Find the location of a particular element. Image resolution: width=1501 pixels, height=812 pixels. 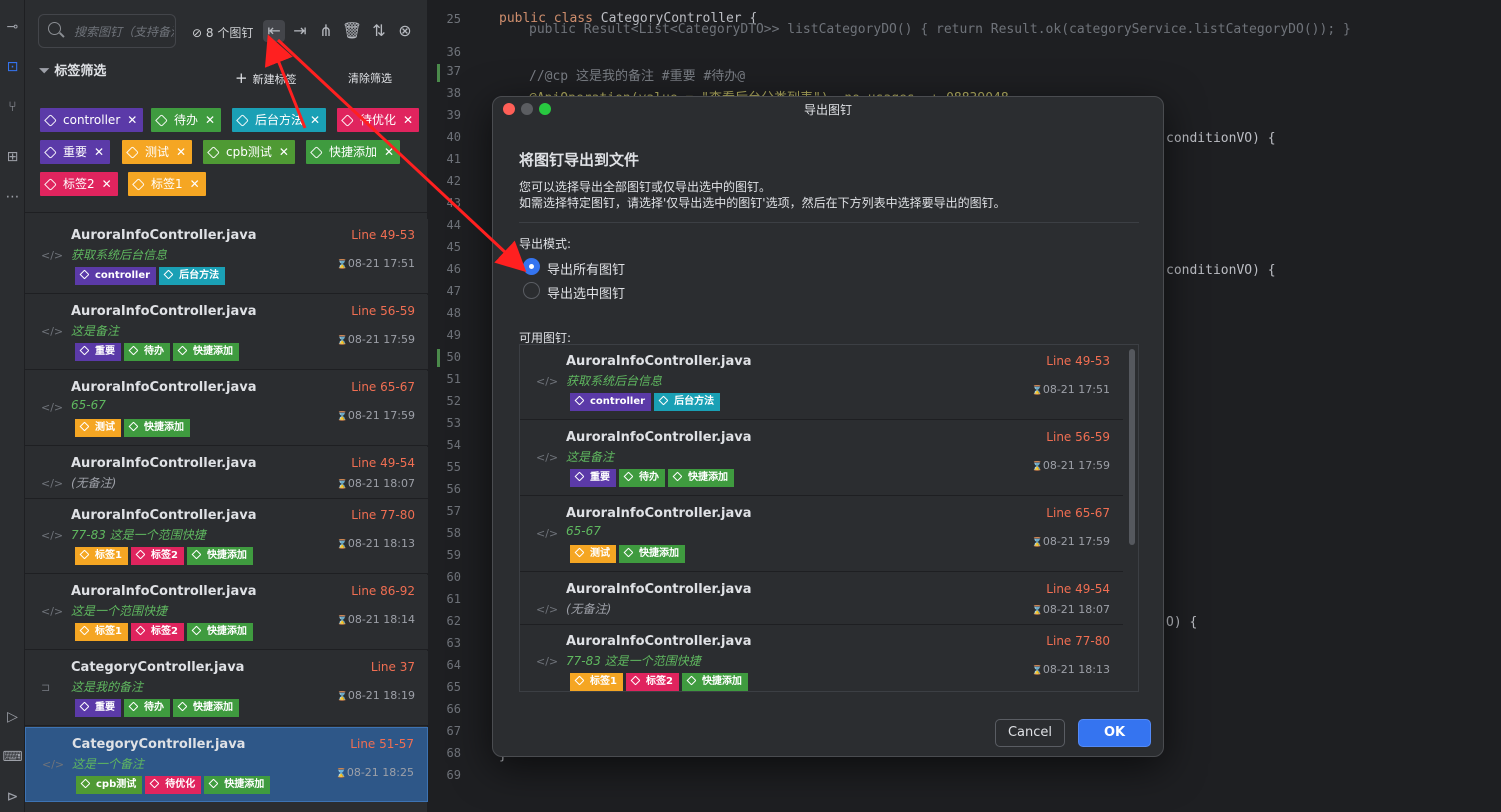

filter-chip: 待优化 ✕ is located at coordinates (378, 120).